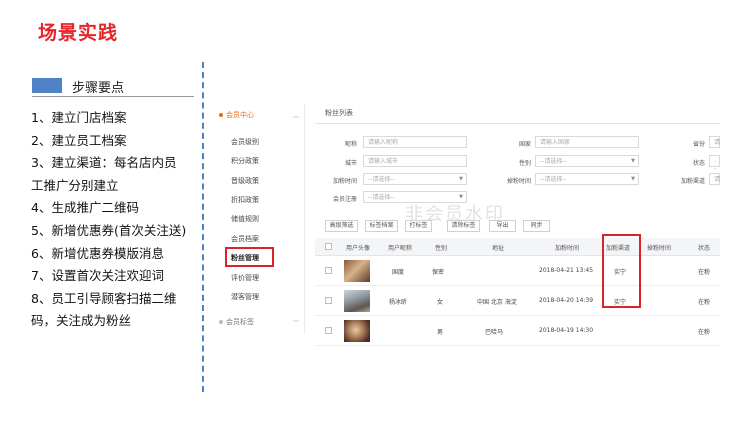 The width and height of the screenshot is (750, 421). What do you see at coordinates (714, 163) in the screenshot?
I see `status-select: --` at bounding box center [714, 163].